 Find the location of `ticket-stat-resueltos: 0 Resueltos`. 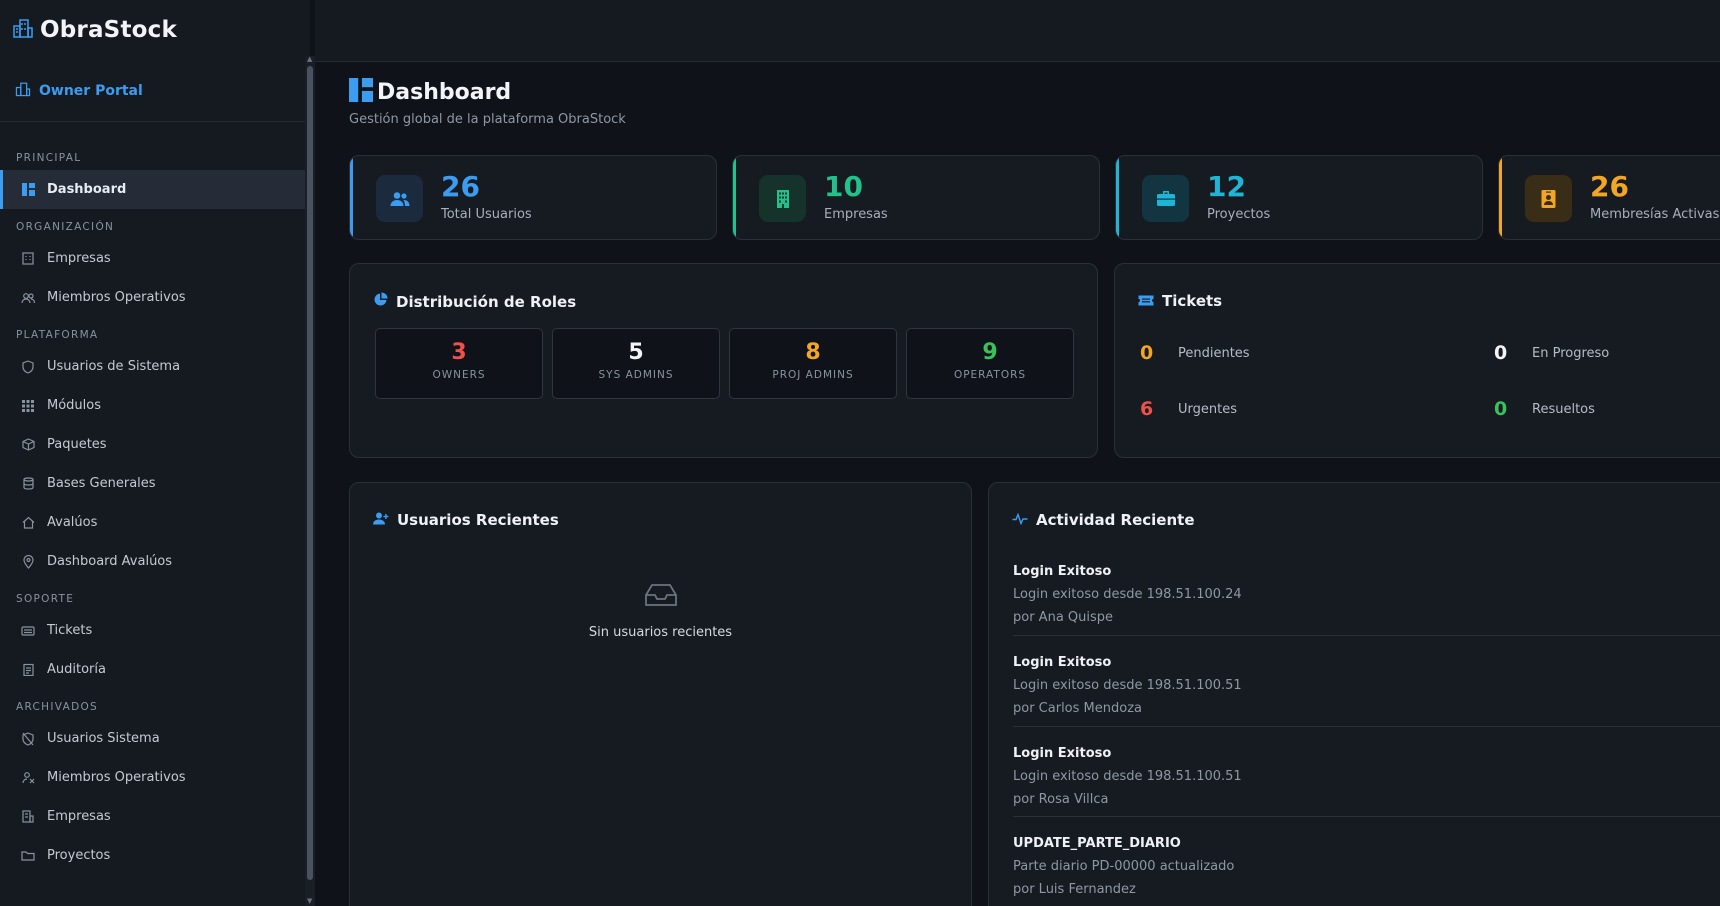

ticket-stat-resueltos: 0 Resueltos is located at coordinates (1544, 409).